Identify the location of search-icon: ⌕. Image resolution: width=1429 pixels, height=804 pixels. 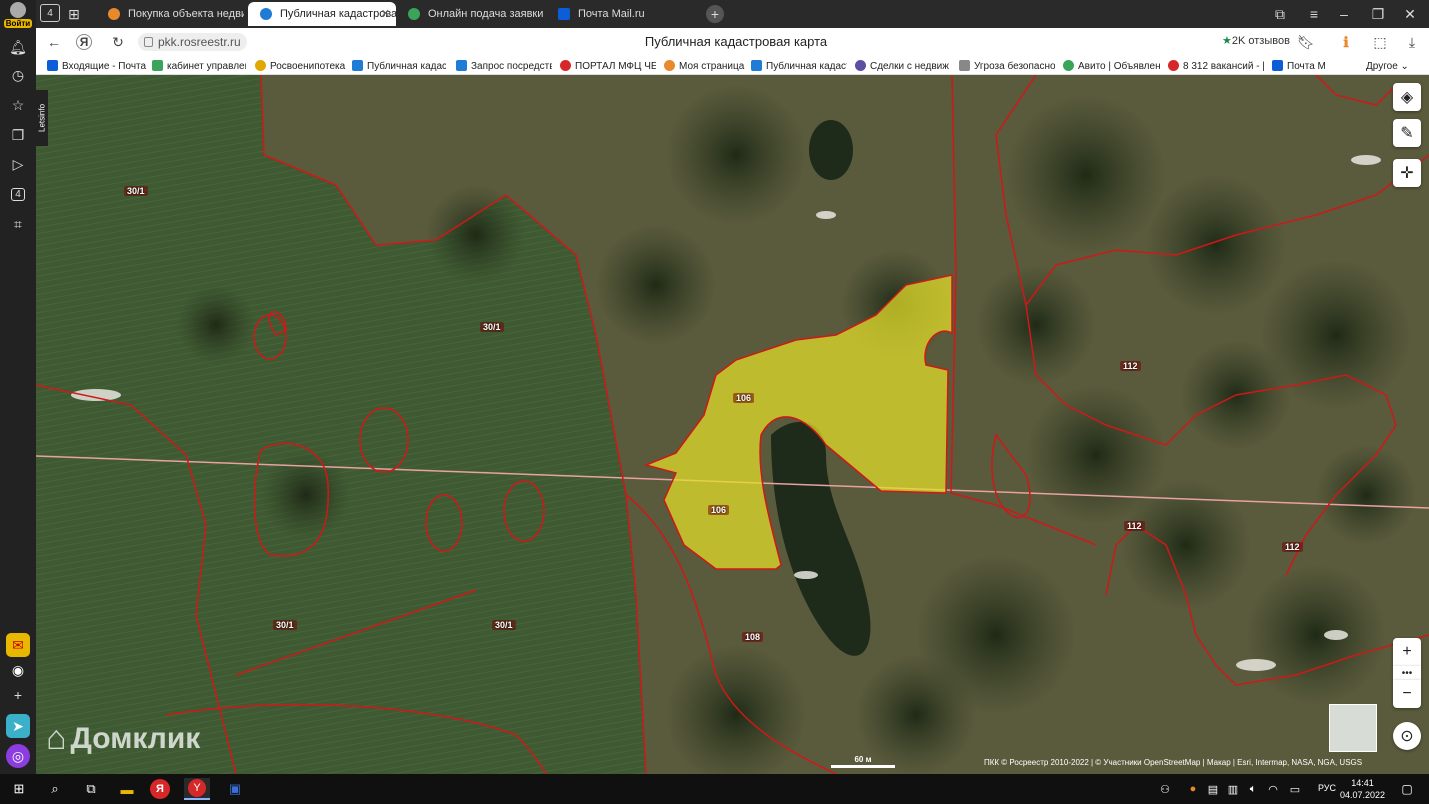
(55, 789).